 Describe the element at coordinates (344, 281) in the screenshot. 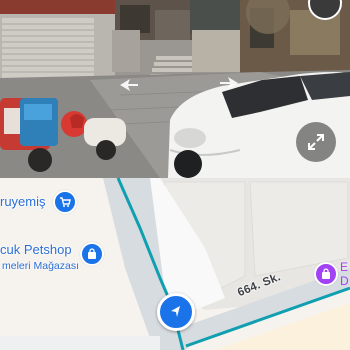

I see `poi-sublabel-right: D` at that location.